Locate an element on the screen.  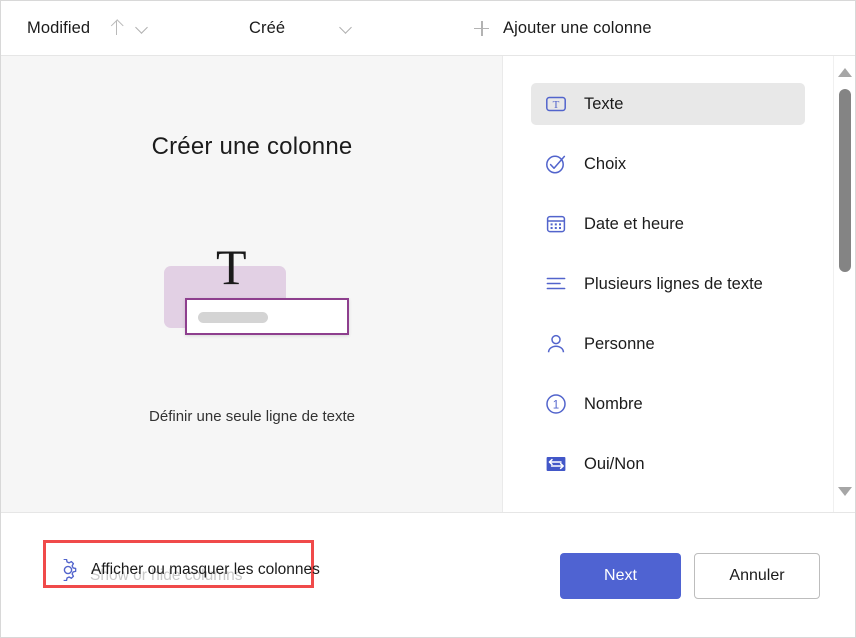
list-item-label: Texte is located at coordinates (604, 103).